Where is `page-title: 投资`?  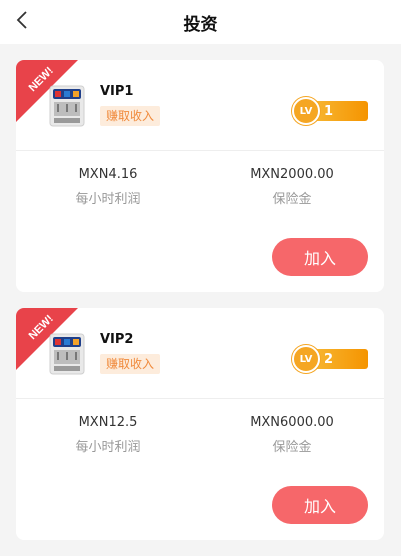
page-title: 投资 is located at coordinates (200, 24).